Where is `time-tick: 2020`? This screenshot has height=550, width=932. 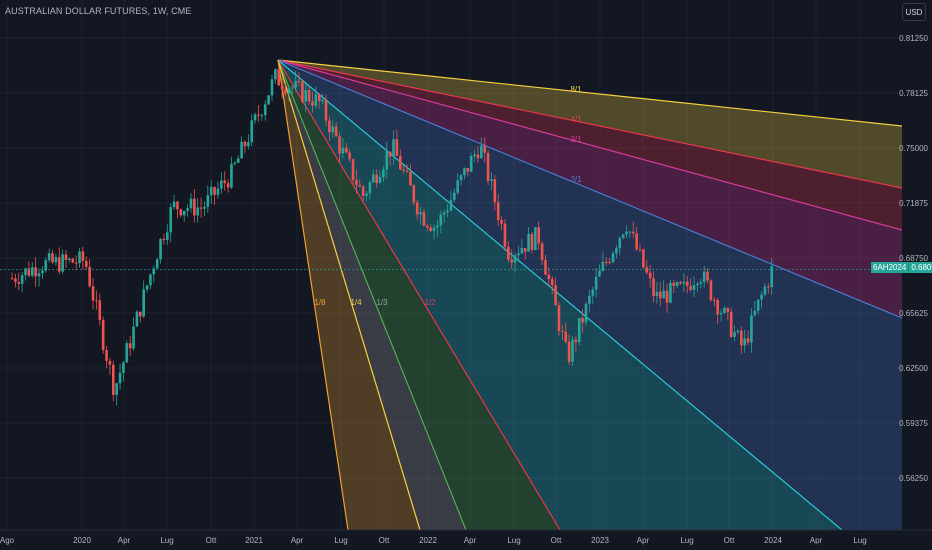 time-tick: 2020 is located at coordinates (82, 540).